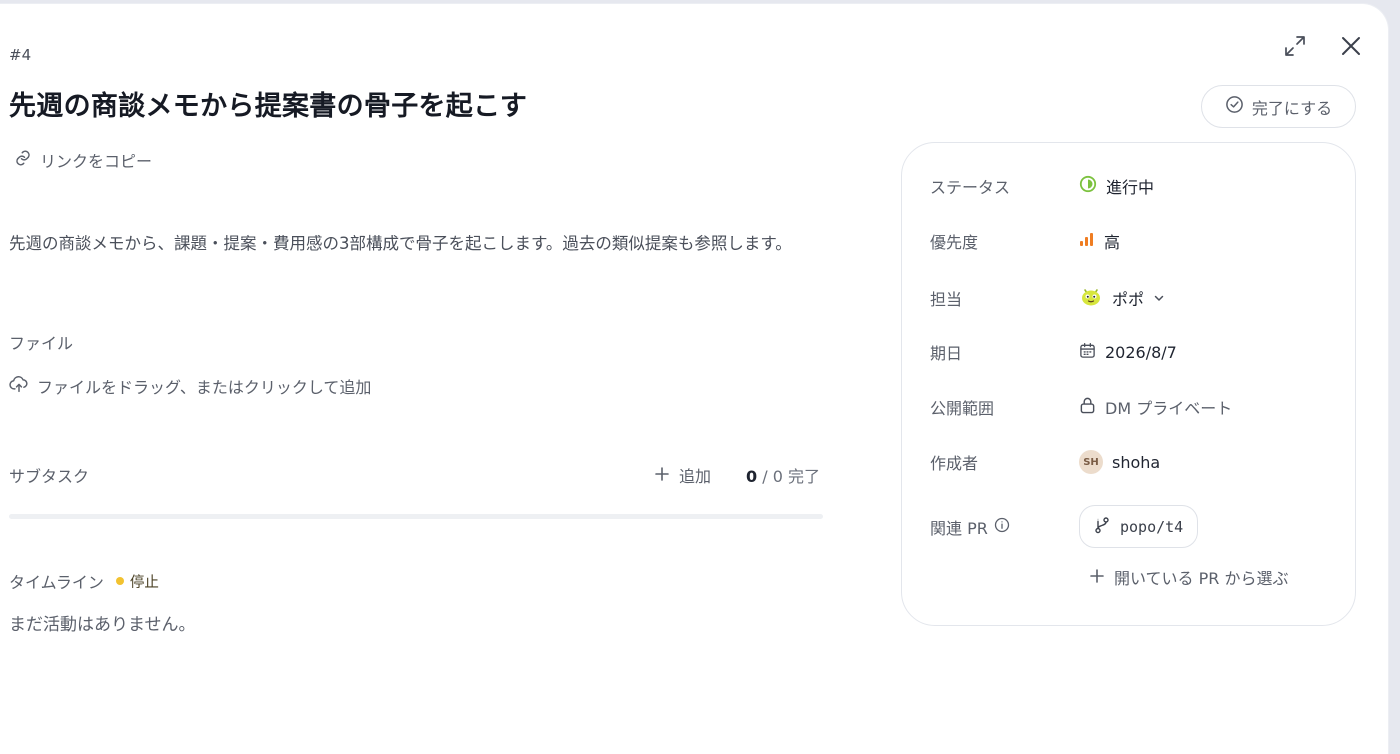 Image resolution: width=1400 pixels, height=754 pixels. I want to click on mark-complete-button: 完了にする, so click(1278, 106).